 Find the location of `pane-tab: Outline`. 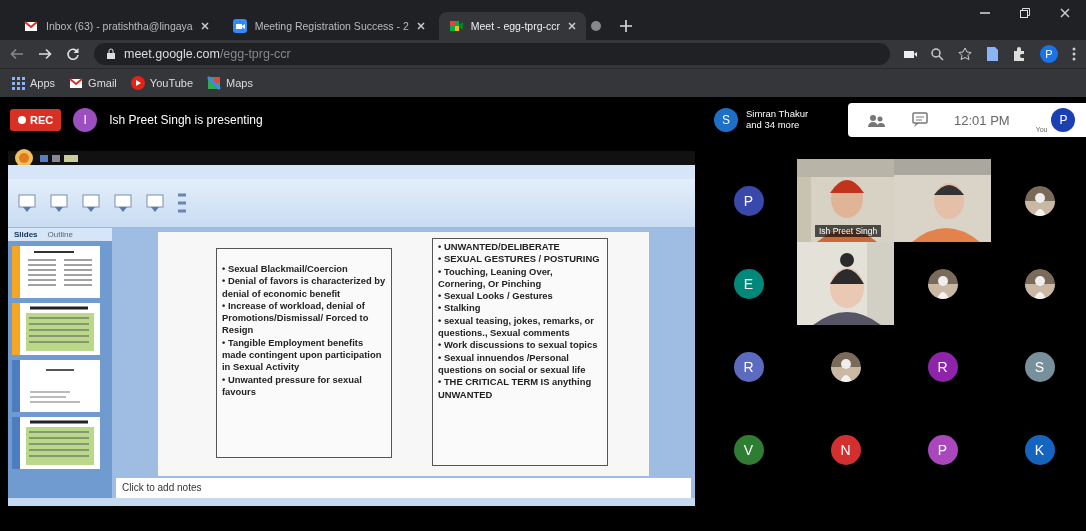

pane-tab: Outline is located at coordinates (60, 234).